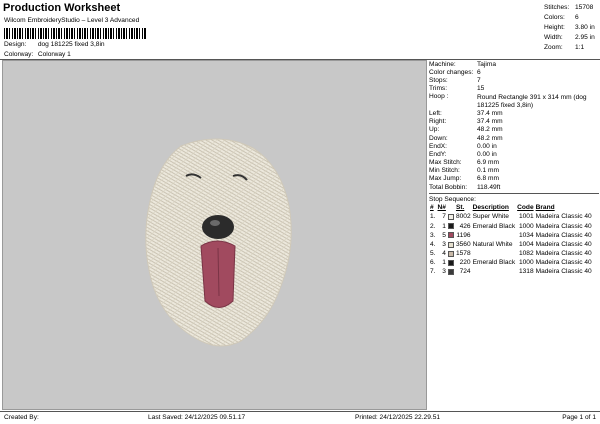 The height and width of the screenshot is (424, 600). I want to click on table-row: 7. 3 724 1318 Madeira Classic 40, so click(511, 272).